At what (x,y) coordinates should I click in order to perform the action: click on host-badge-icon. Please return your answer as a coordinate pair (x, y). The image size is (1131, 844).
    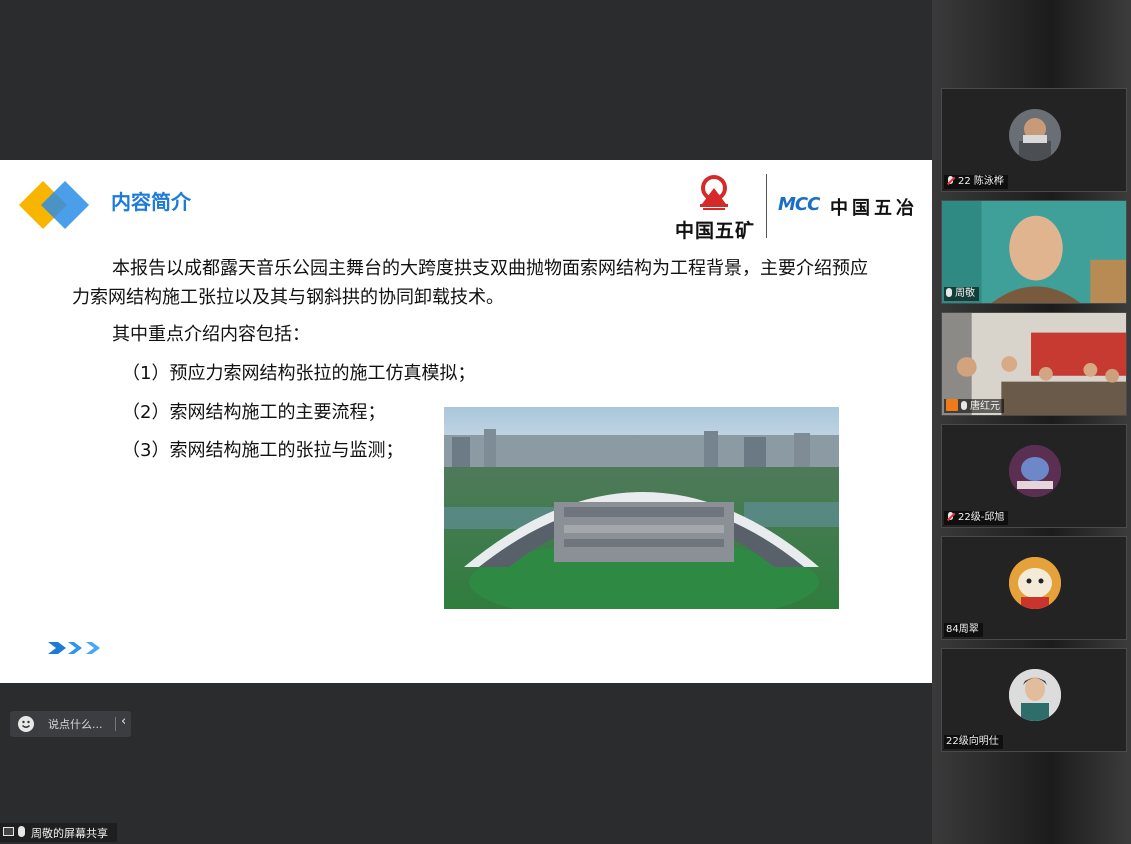
    Looking at the image, I should click on (952, 405).